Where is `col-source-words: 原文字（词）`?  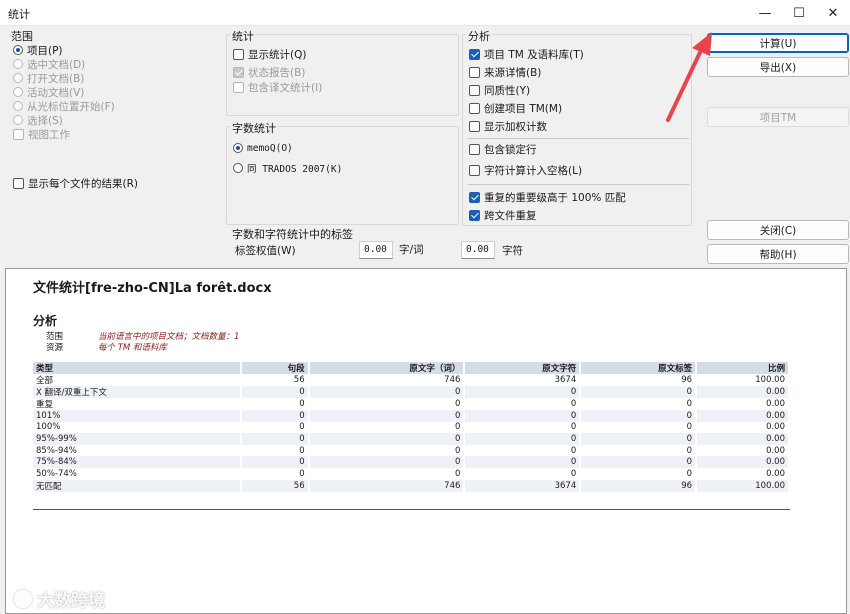
col-source-words: 原文字（词） is located at coordinates (387, 368).